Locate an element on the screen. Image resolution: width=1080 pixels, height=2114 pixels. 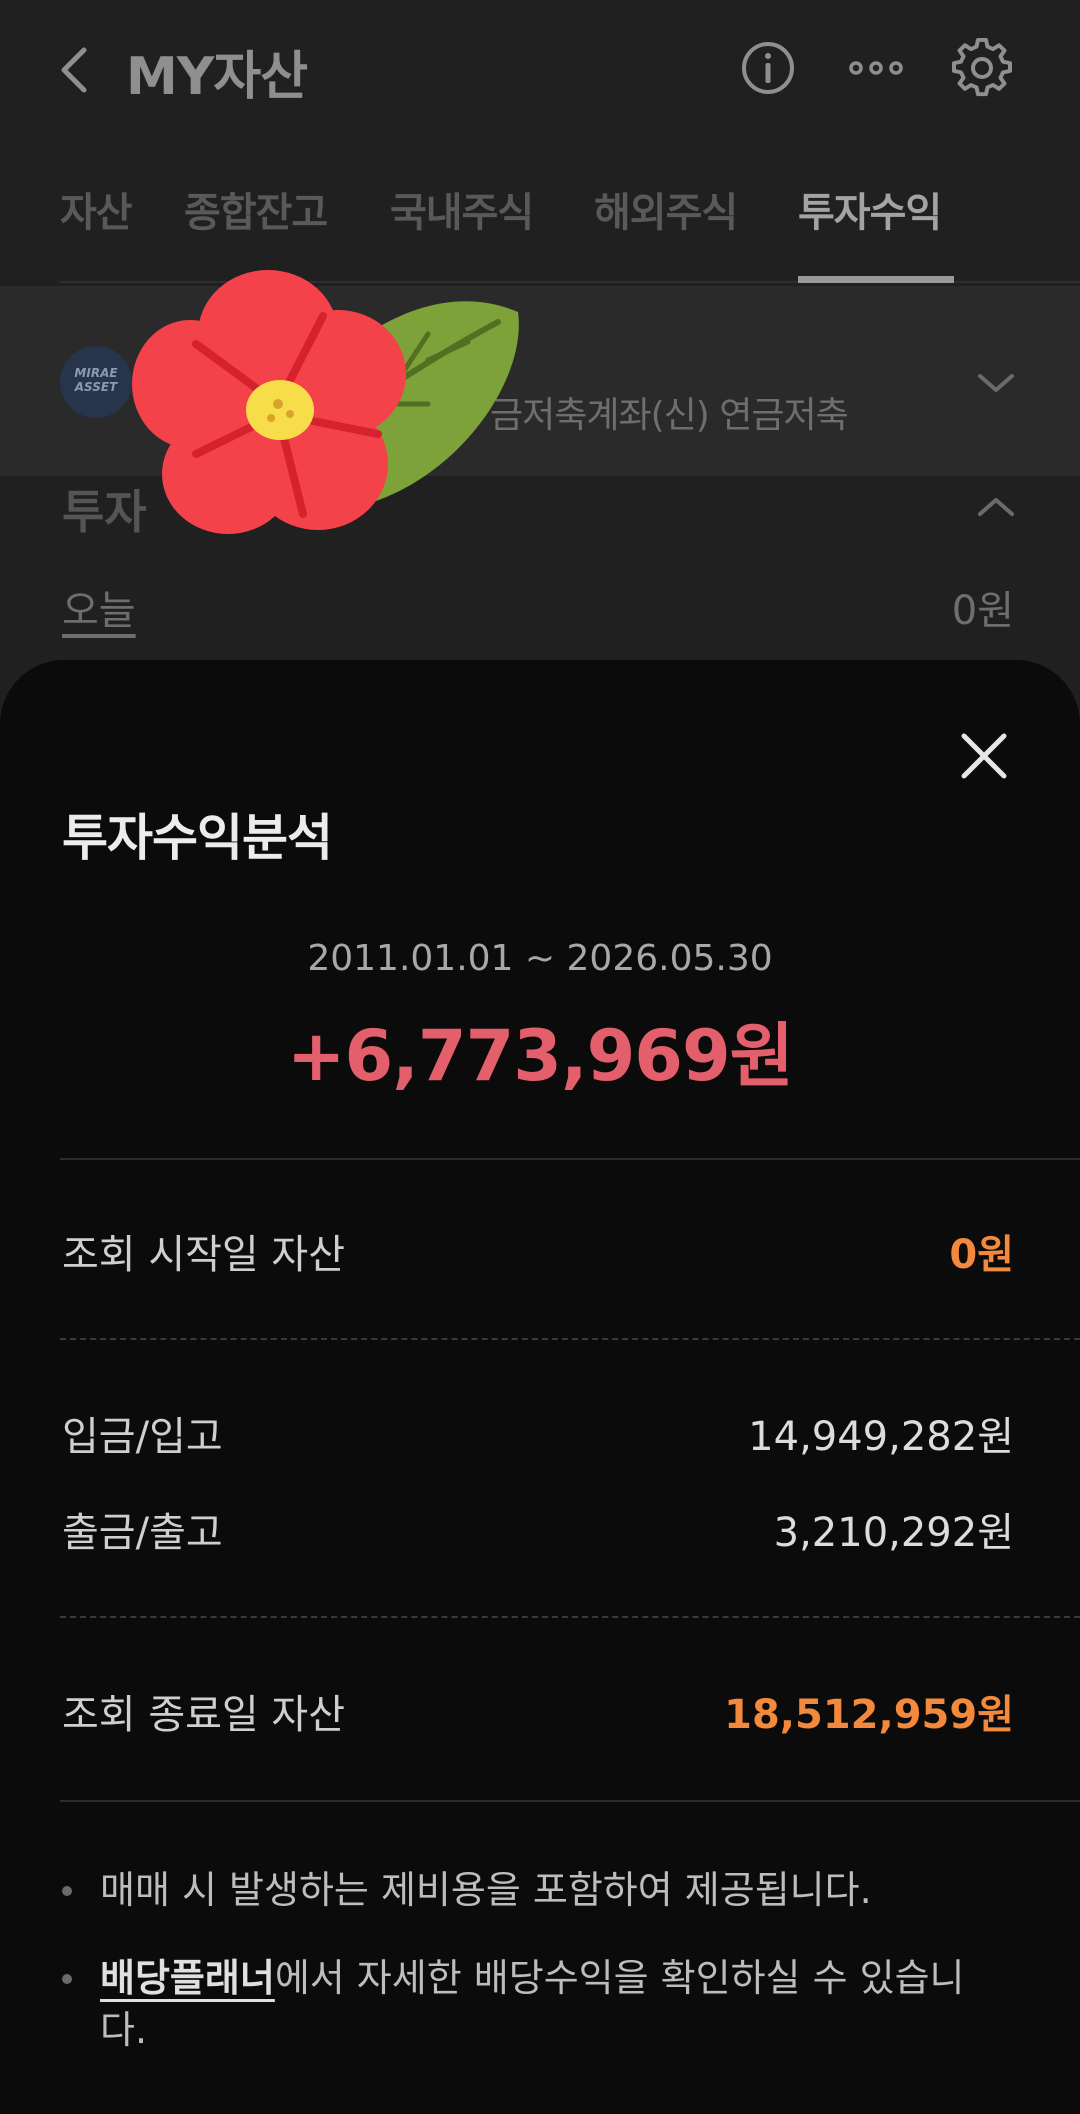
flower-sticker-icon is located at coordinates (325, 402).